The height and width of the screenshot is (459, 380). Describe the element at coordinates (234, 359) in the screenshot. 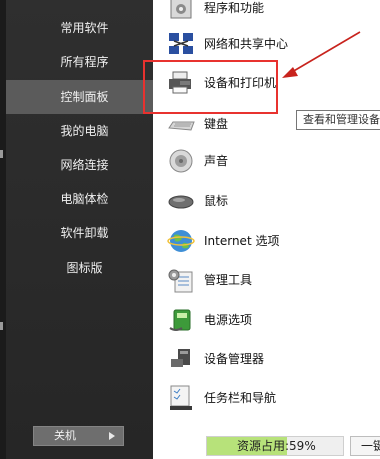

I see `list-item-label: 设备管理器` at that location.